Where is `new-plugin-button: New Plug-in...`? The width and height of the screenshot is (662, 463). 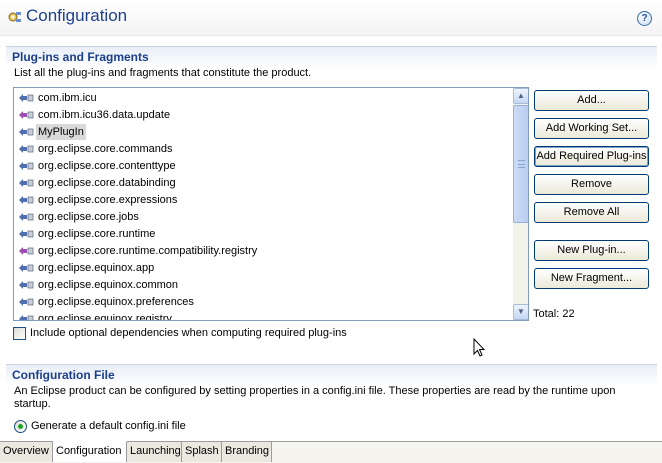 new-plugin-button: New Plug-in... is located at coordinates (591, 250).